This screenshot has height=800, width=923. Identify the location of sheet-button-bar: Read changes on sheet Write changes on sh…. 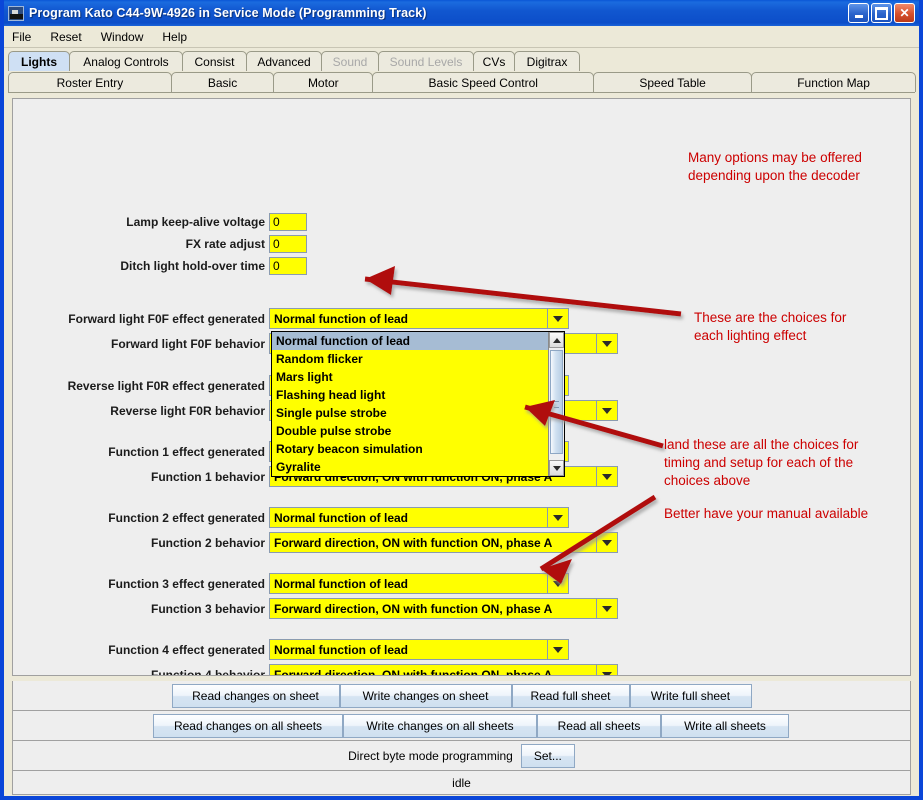
(461, 696).